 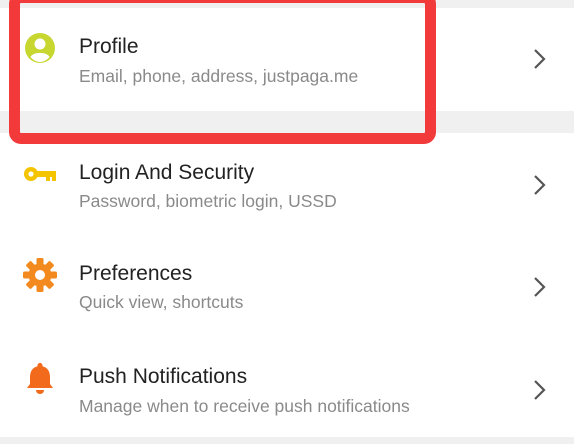 What do you see at coordinates (167, 172) in the screenshot?
I see `settings-item-title: Login And Security` at bounding box center [167, 172].